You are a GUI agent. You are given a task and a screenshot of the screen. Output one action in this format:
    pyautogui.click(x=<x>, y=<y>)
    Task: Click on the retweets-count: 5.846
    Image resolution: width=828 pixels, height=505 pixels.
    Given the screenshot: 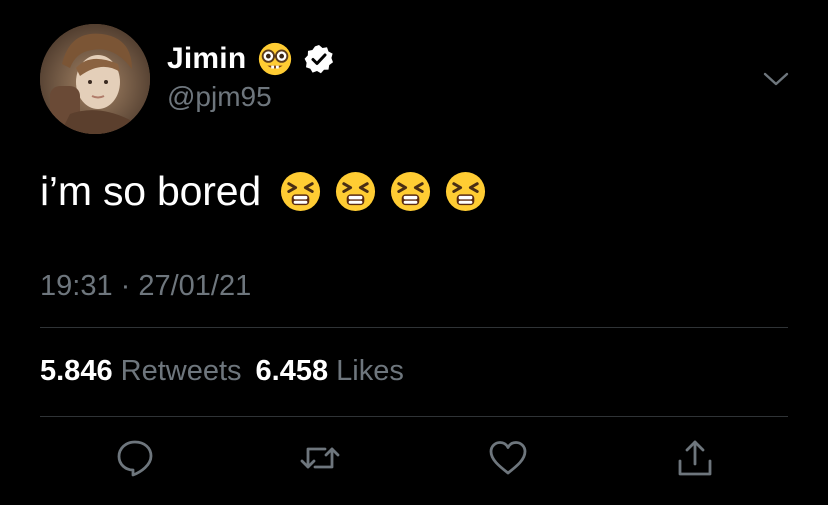 What is the action you would take?
    pyautogui.click(x=76, y=371)
    